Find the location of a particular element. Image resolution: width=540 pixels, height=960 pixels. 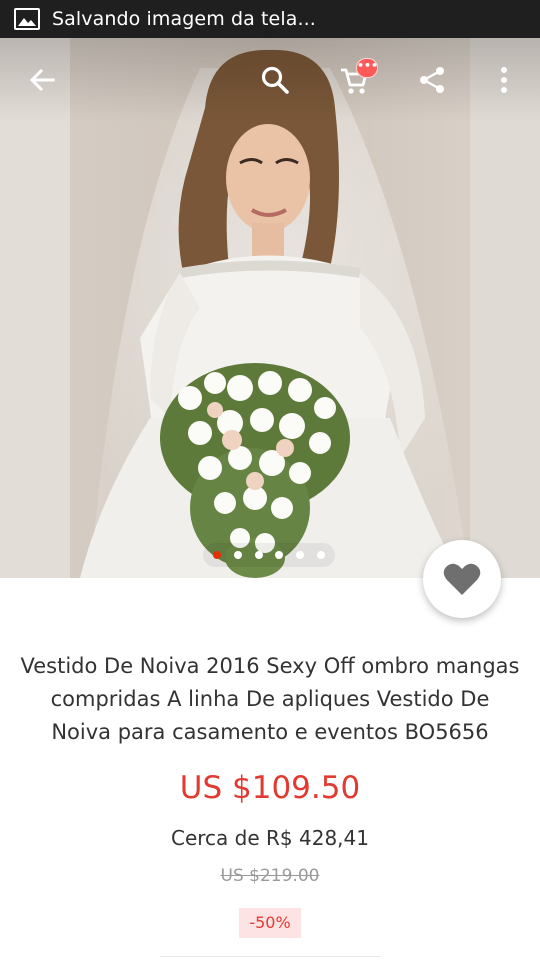

search-button is located at coordinates (275, 80).